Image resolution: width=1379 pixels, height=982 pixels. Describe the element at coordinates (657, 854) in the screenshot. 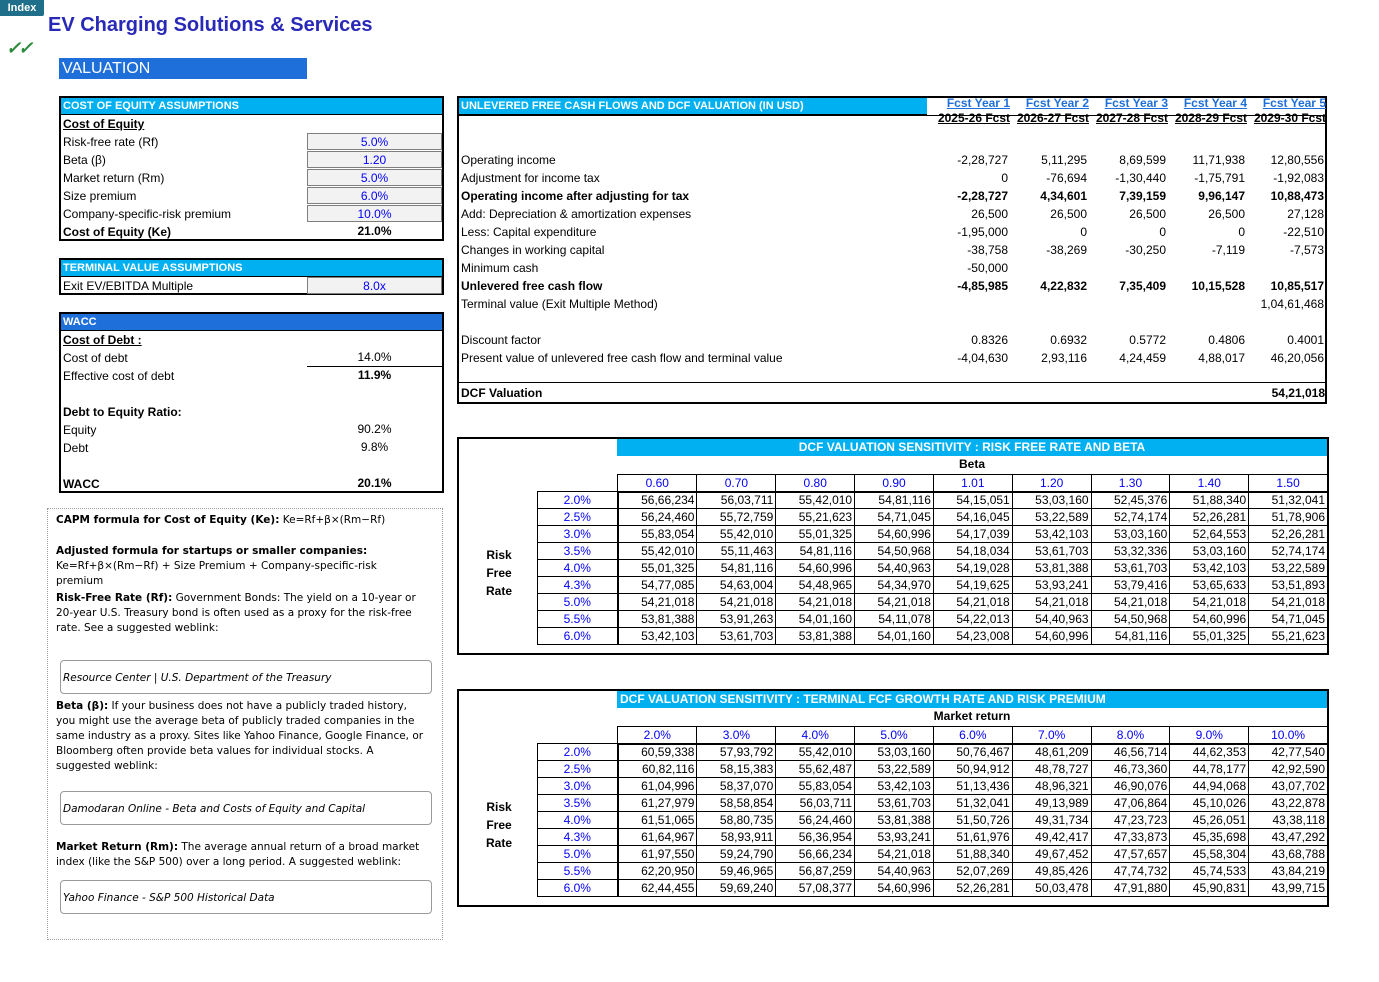

I see `sensitivity-cell: 61,97,550` at that location.